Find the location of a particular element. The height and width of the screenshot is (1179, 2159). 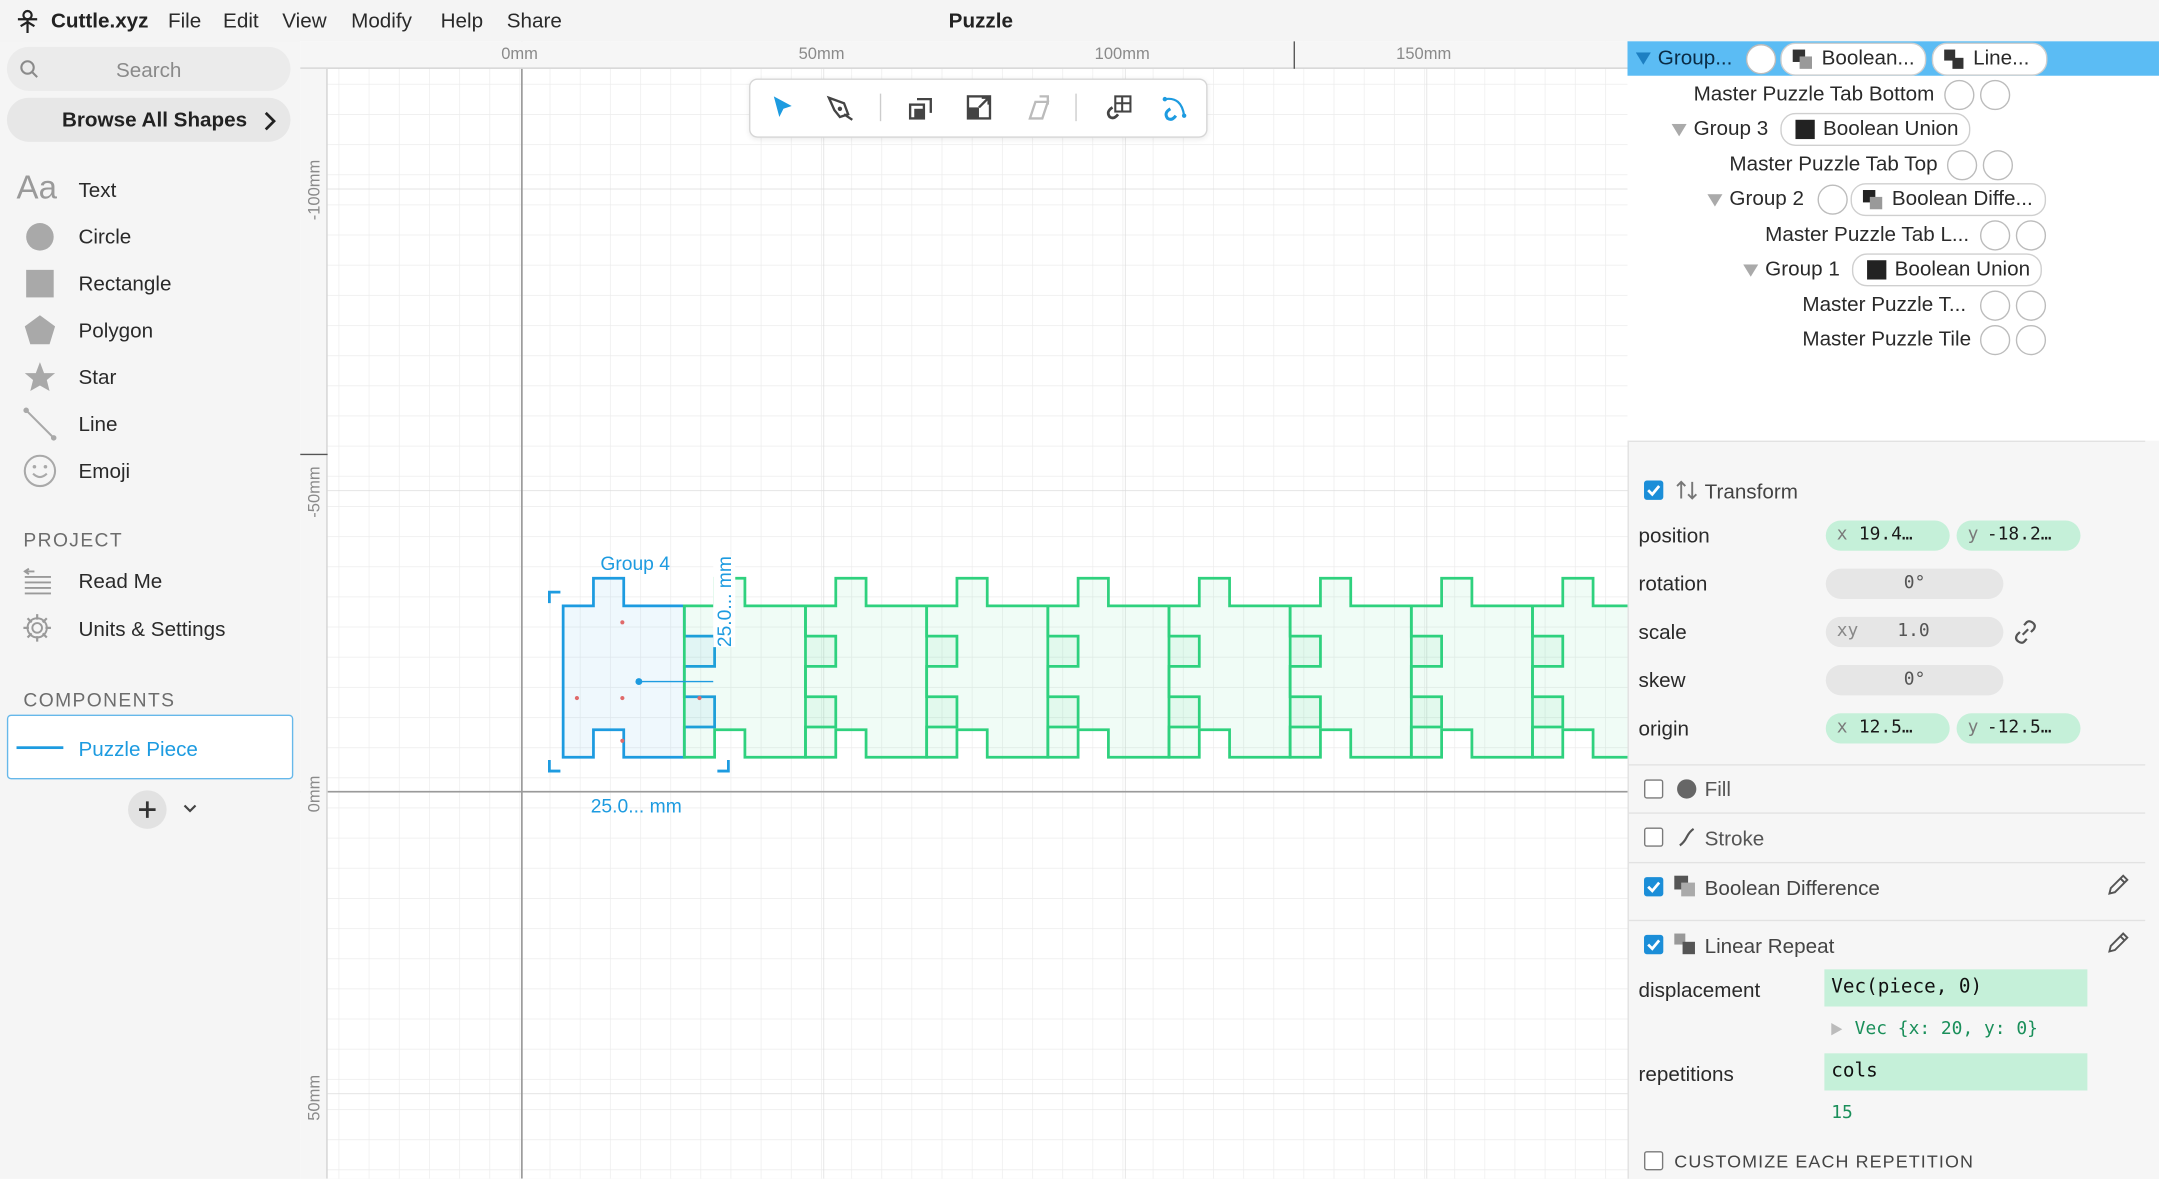

transform-checkbox is located at coordinates (1654, 490).